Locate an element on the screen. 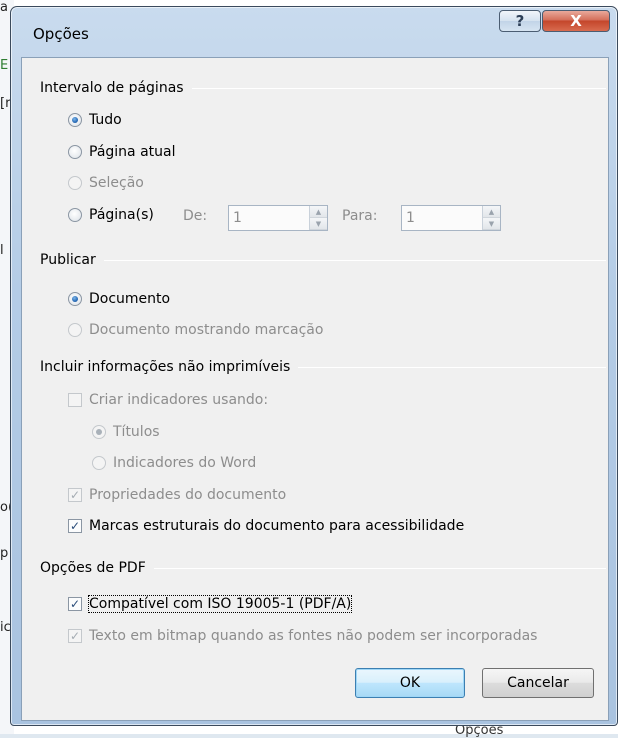 The image size is (618, 738). help-icon: ? is located at coordinates (520, 21).